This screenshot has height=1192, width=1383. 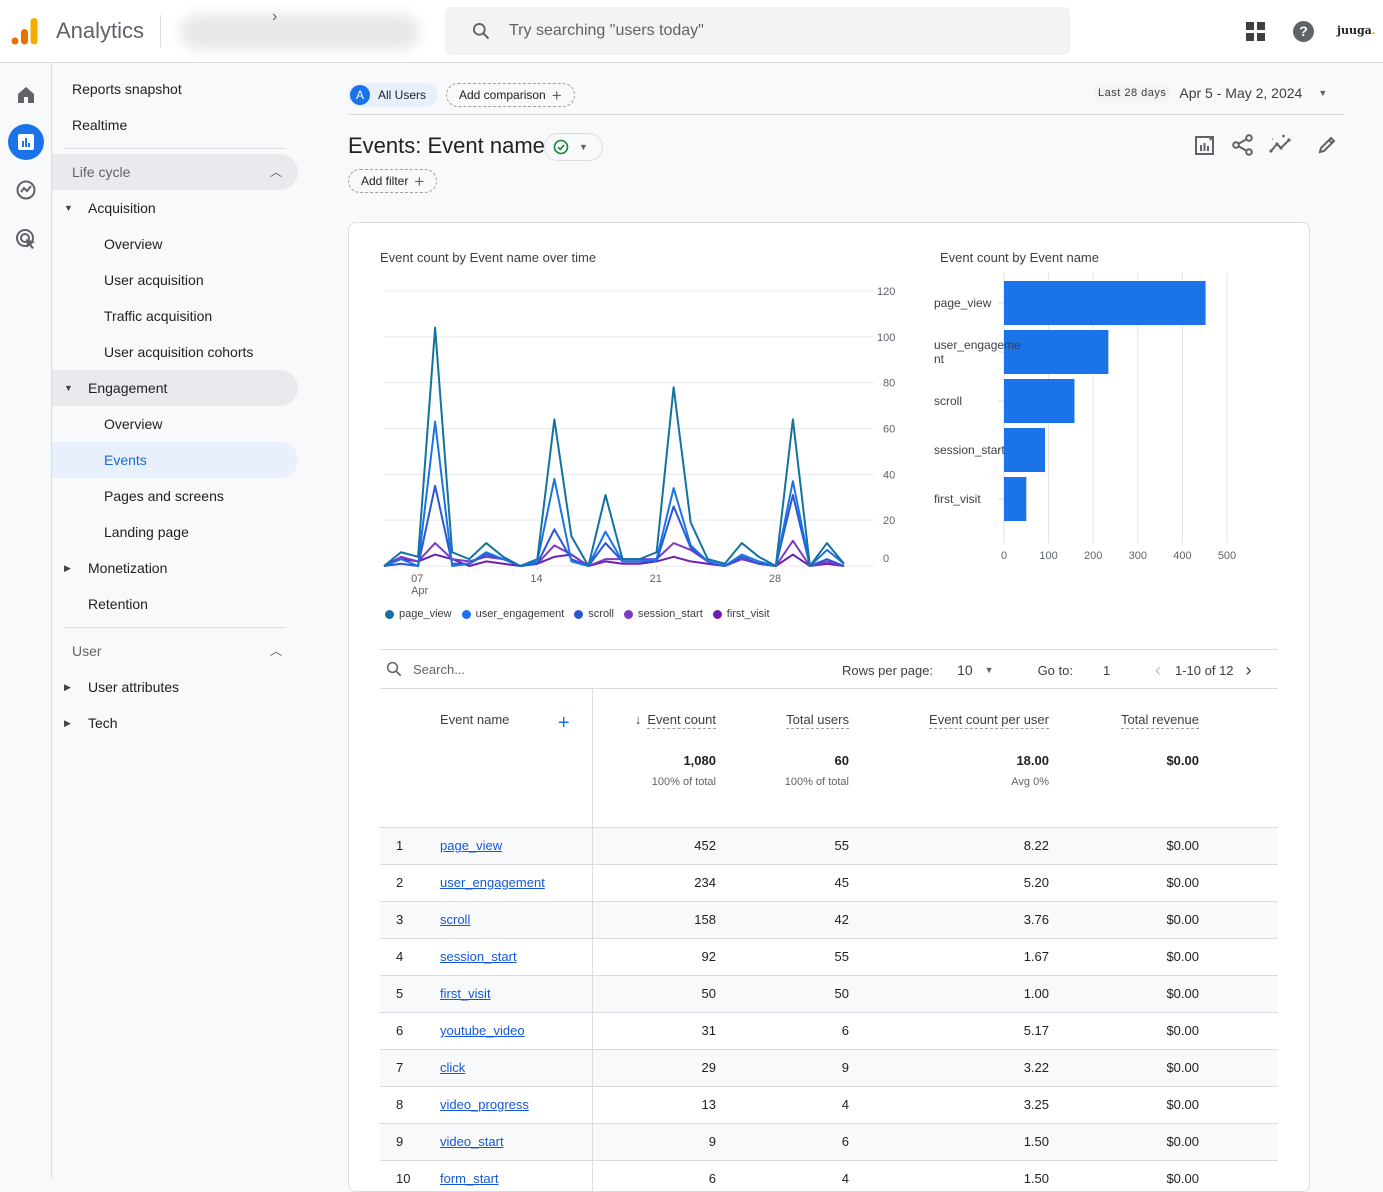 I want to click on table-row: 1 page_view 452 55 8.22 $0.00, so click(x=829, y=846).